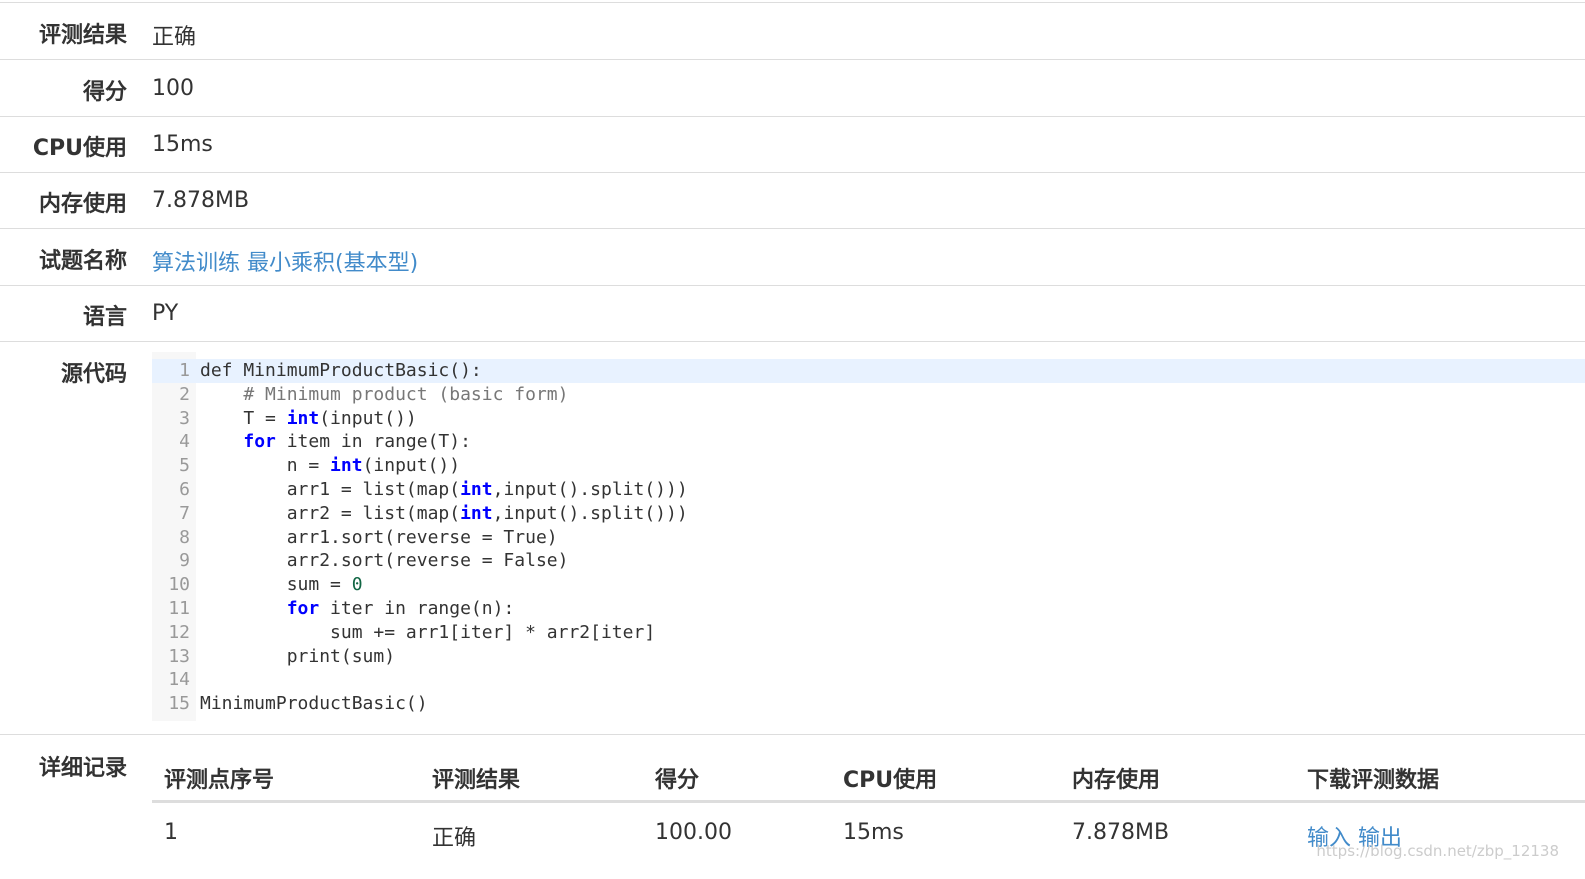 The width and height of the screenshot is (1585, 879). Describe the element at coordinates (184, 561) in the screenshot. I see `line-number: 9` at that location.